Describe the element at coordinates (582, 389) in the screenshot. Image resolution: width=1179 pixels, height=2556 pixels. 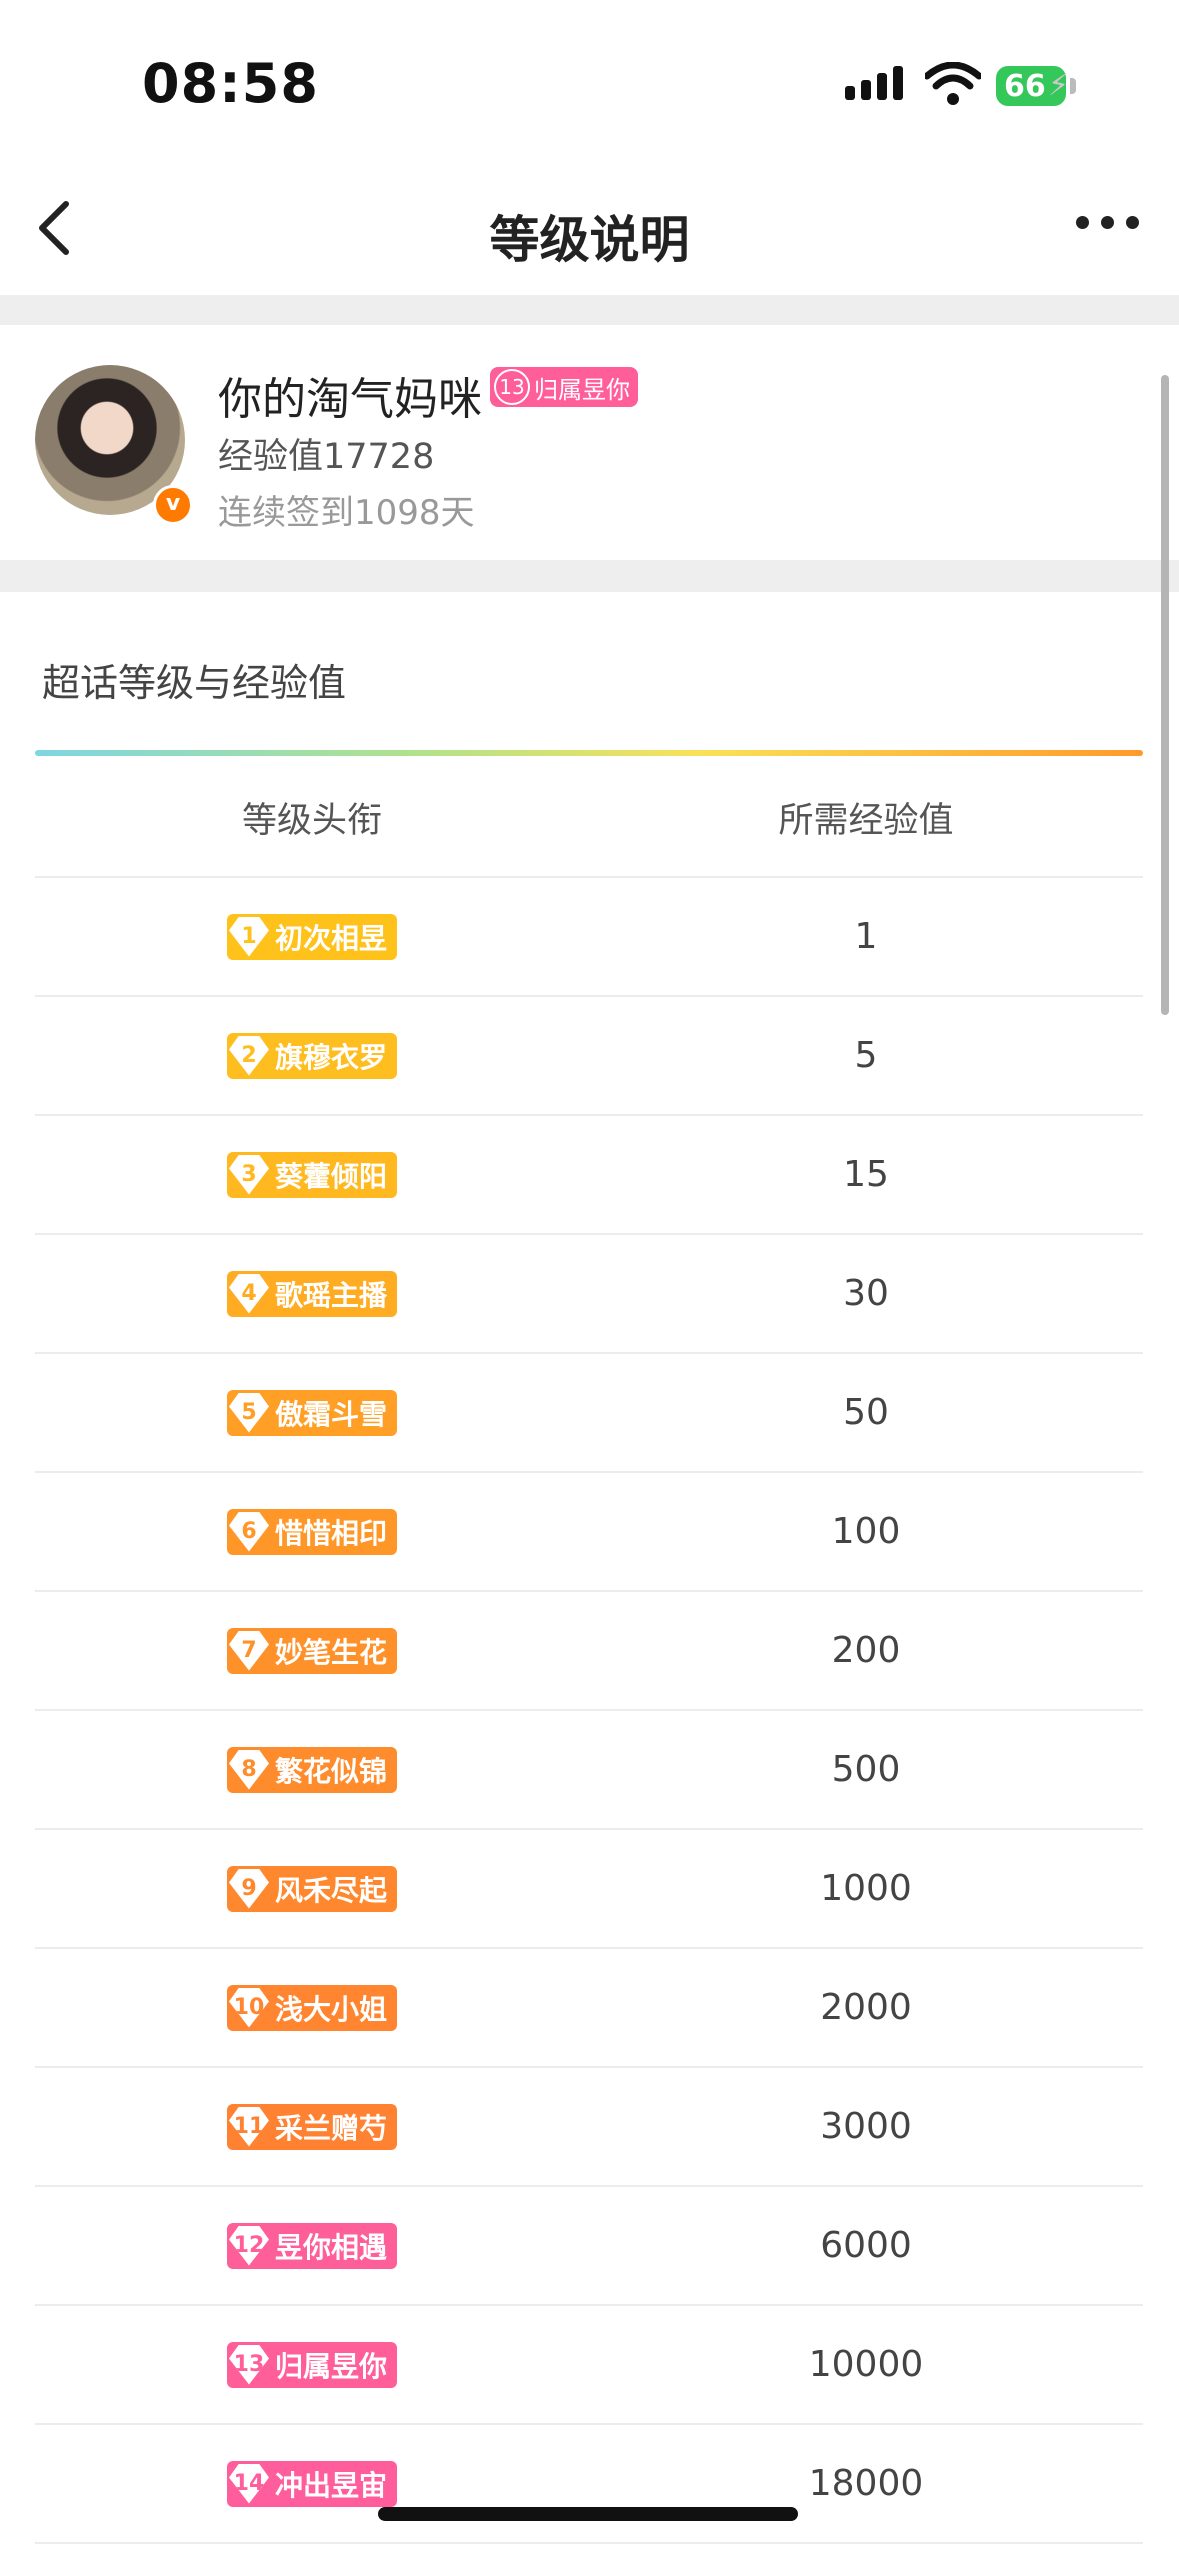
I see `profile-badge-title: 归属昱你` at that location.